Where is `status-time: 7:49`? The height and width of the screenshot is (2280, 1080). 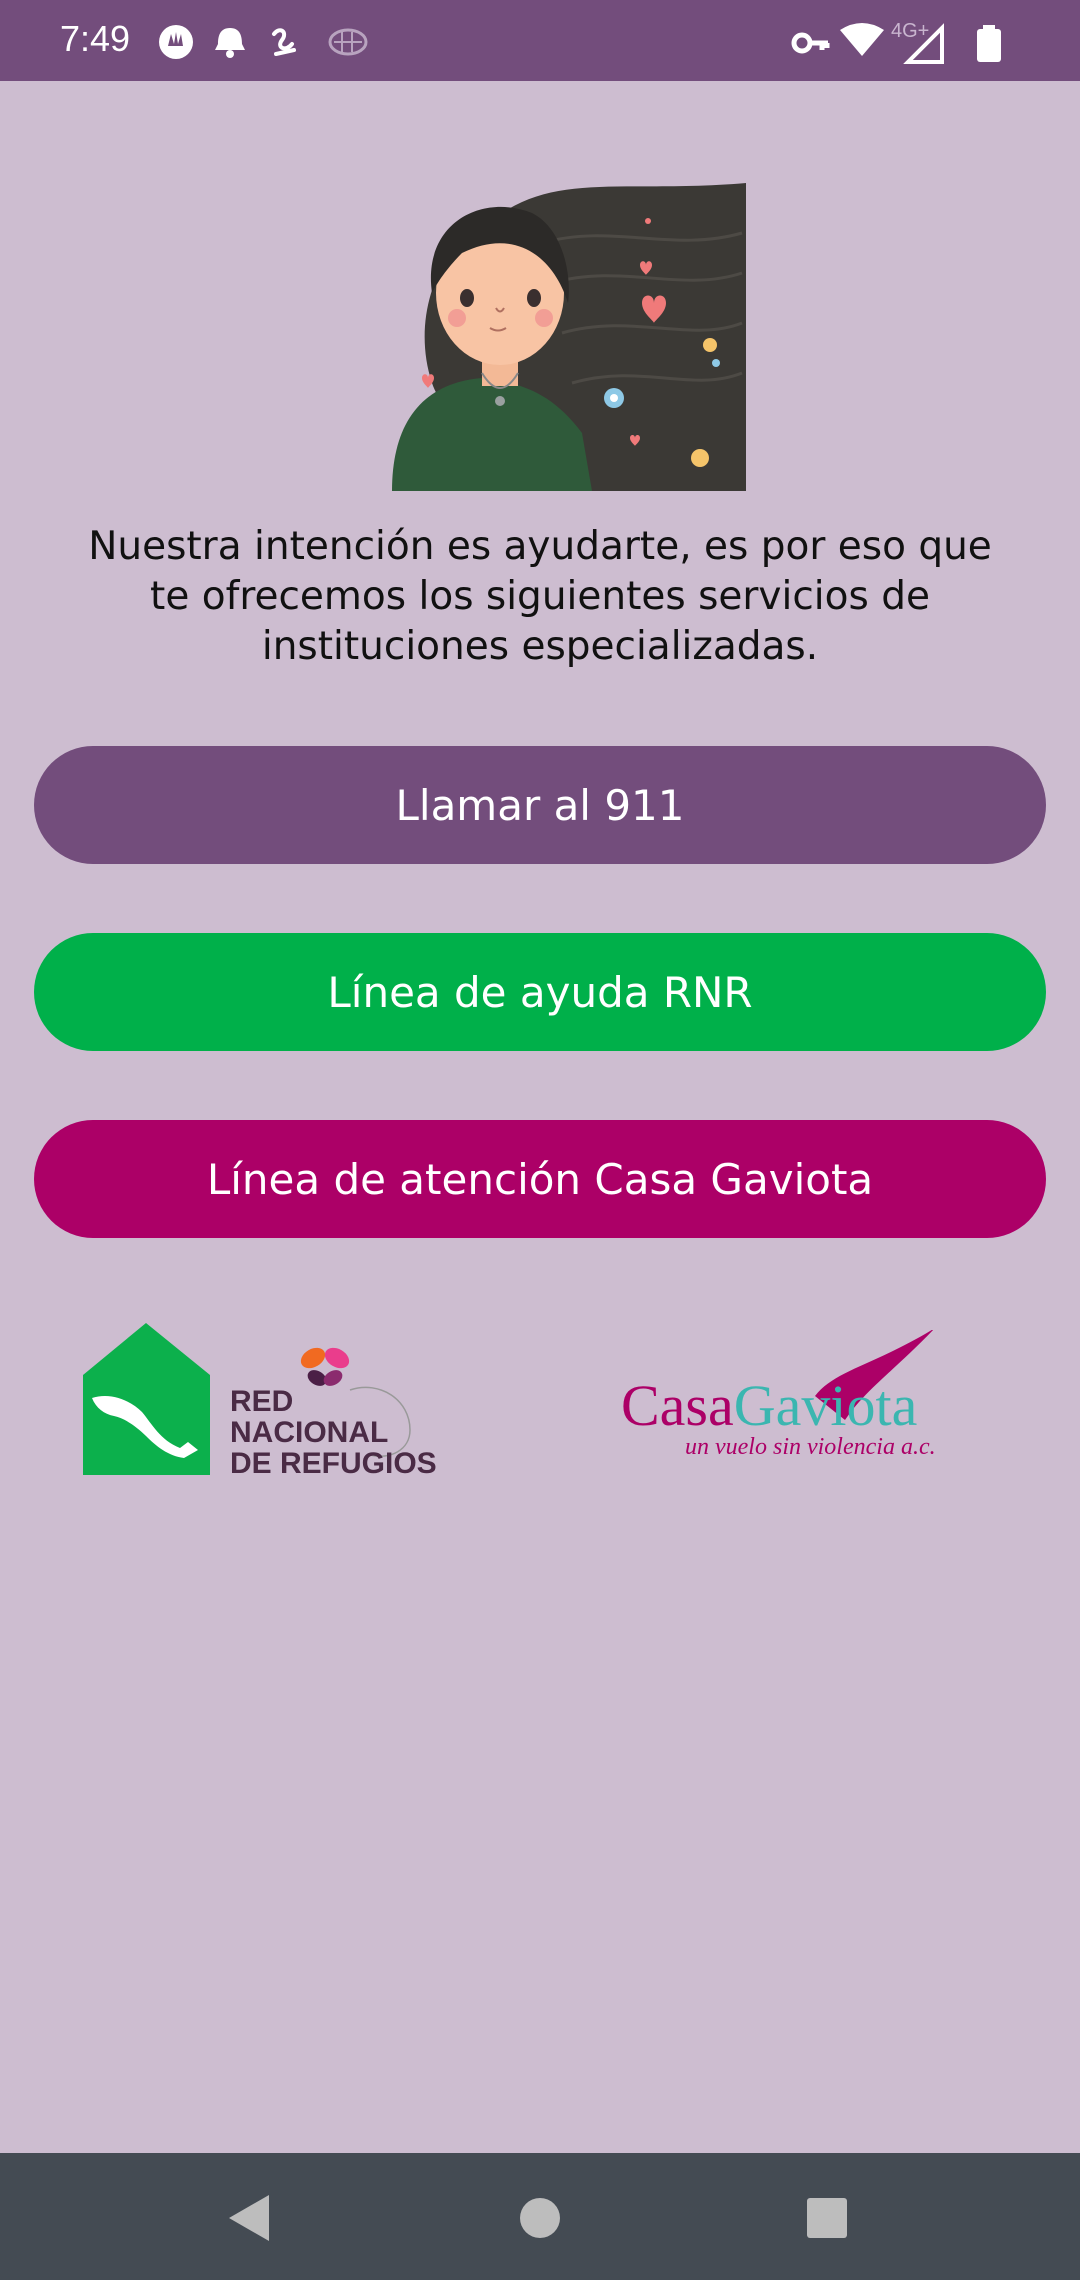 status-time: 7:49 is located at coordinates (95, 38).